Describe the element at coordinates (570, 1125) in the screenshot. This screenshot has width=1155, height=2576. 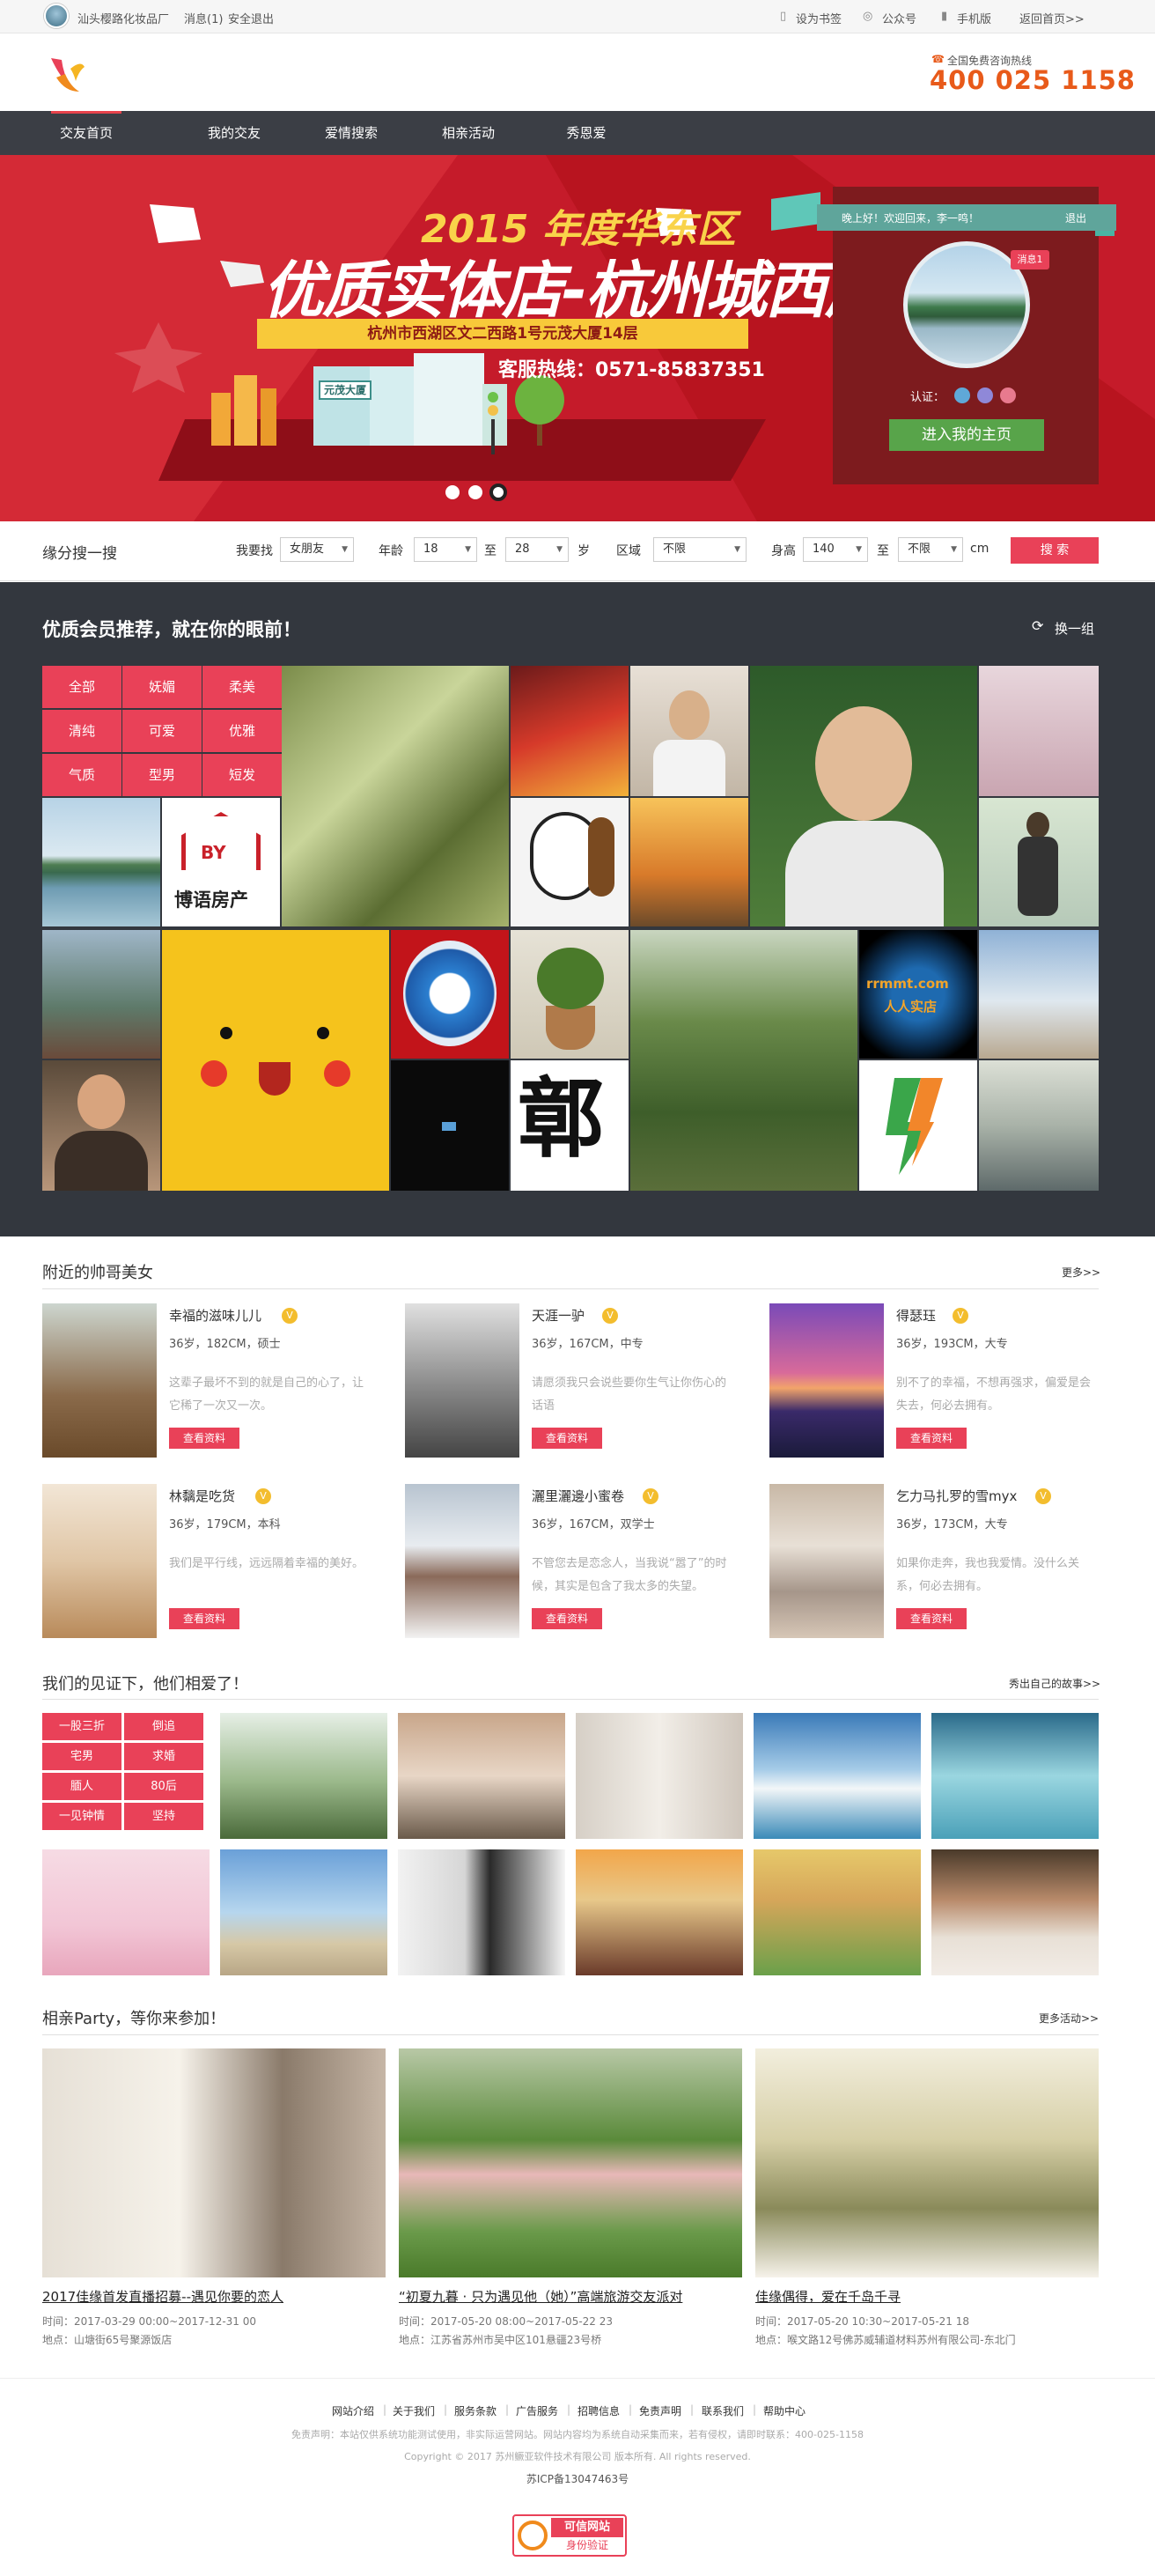
I see `member-tile: 鄣` at that location.